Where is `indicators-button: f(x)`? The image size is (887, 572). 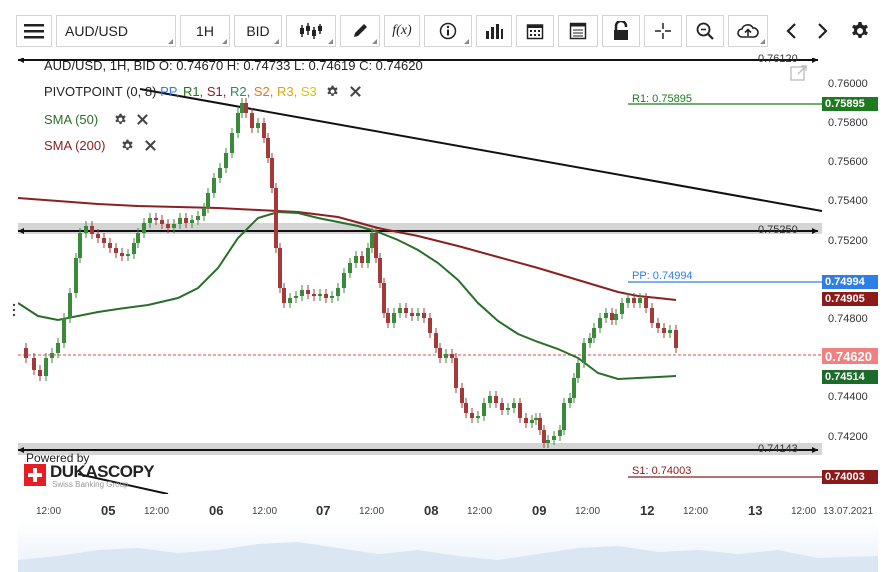
indicators-button: f(x) is located at coordinates (402, 31).